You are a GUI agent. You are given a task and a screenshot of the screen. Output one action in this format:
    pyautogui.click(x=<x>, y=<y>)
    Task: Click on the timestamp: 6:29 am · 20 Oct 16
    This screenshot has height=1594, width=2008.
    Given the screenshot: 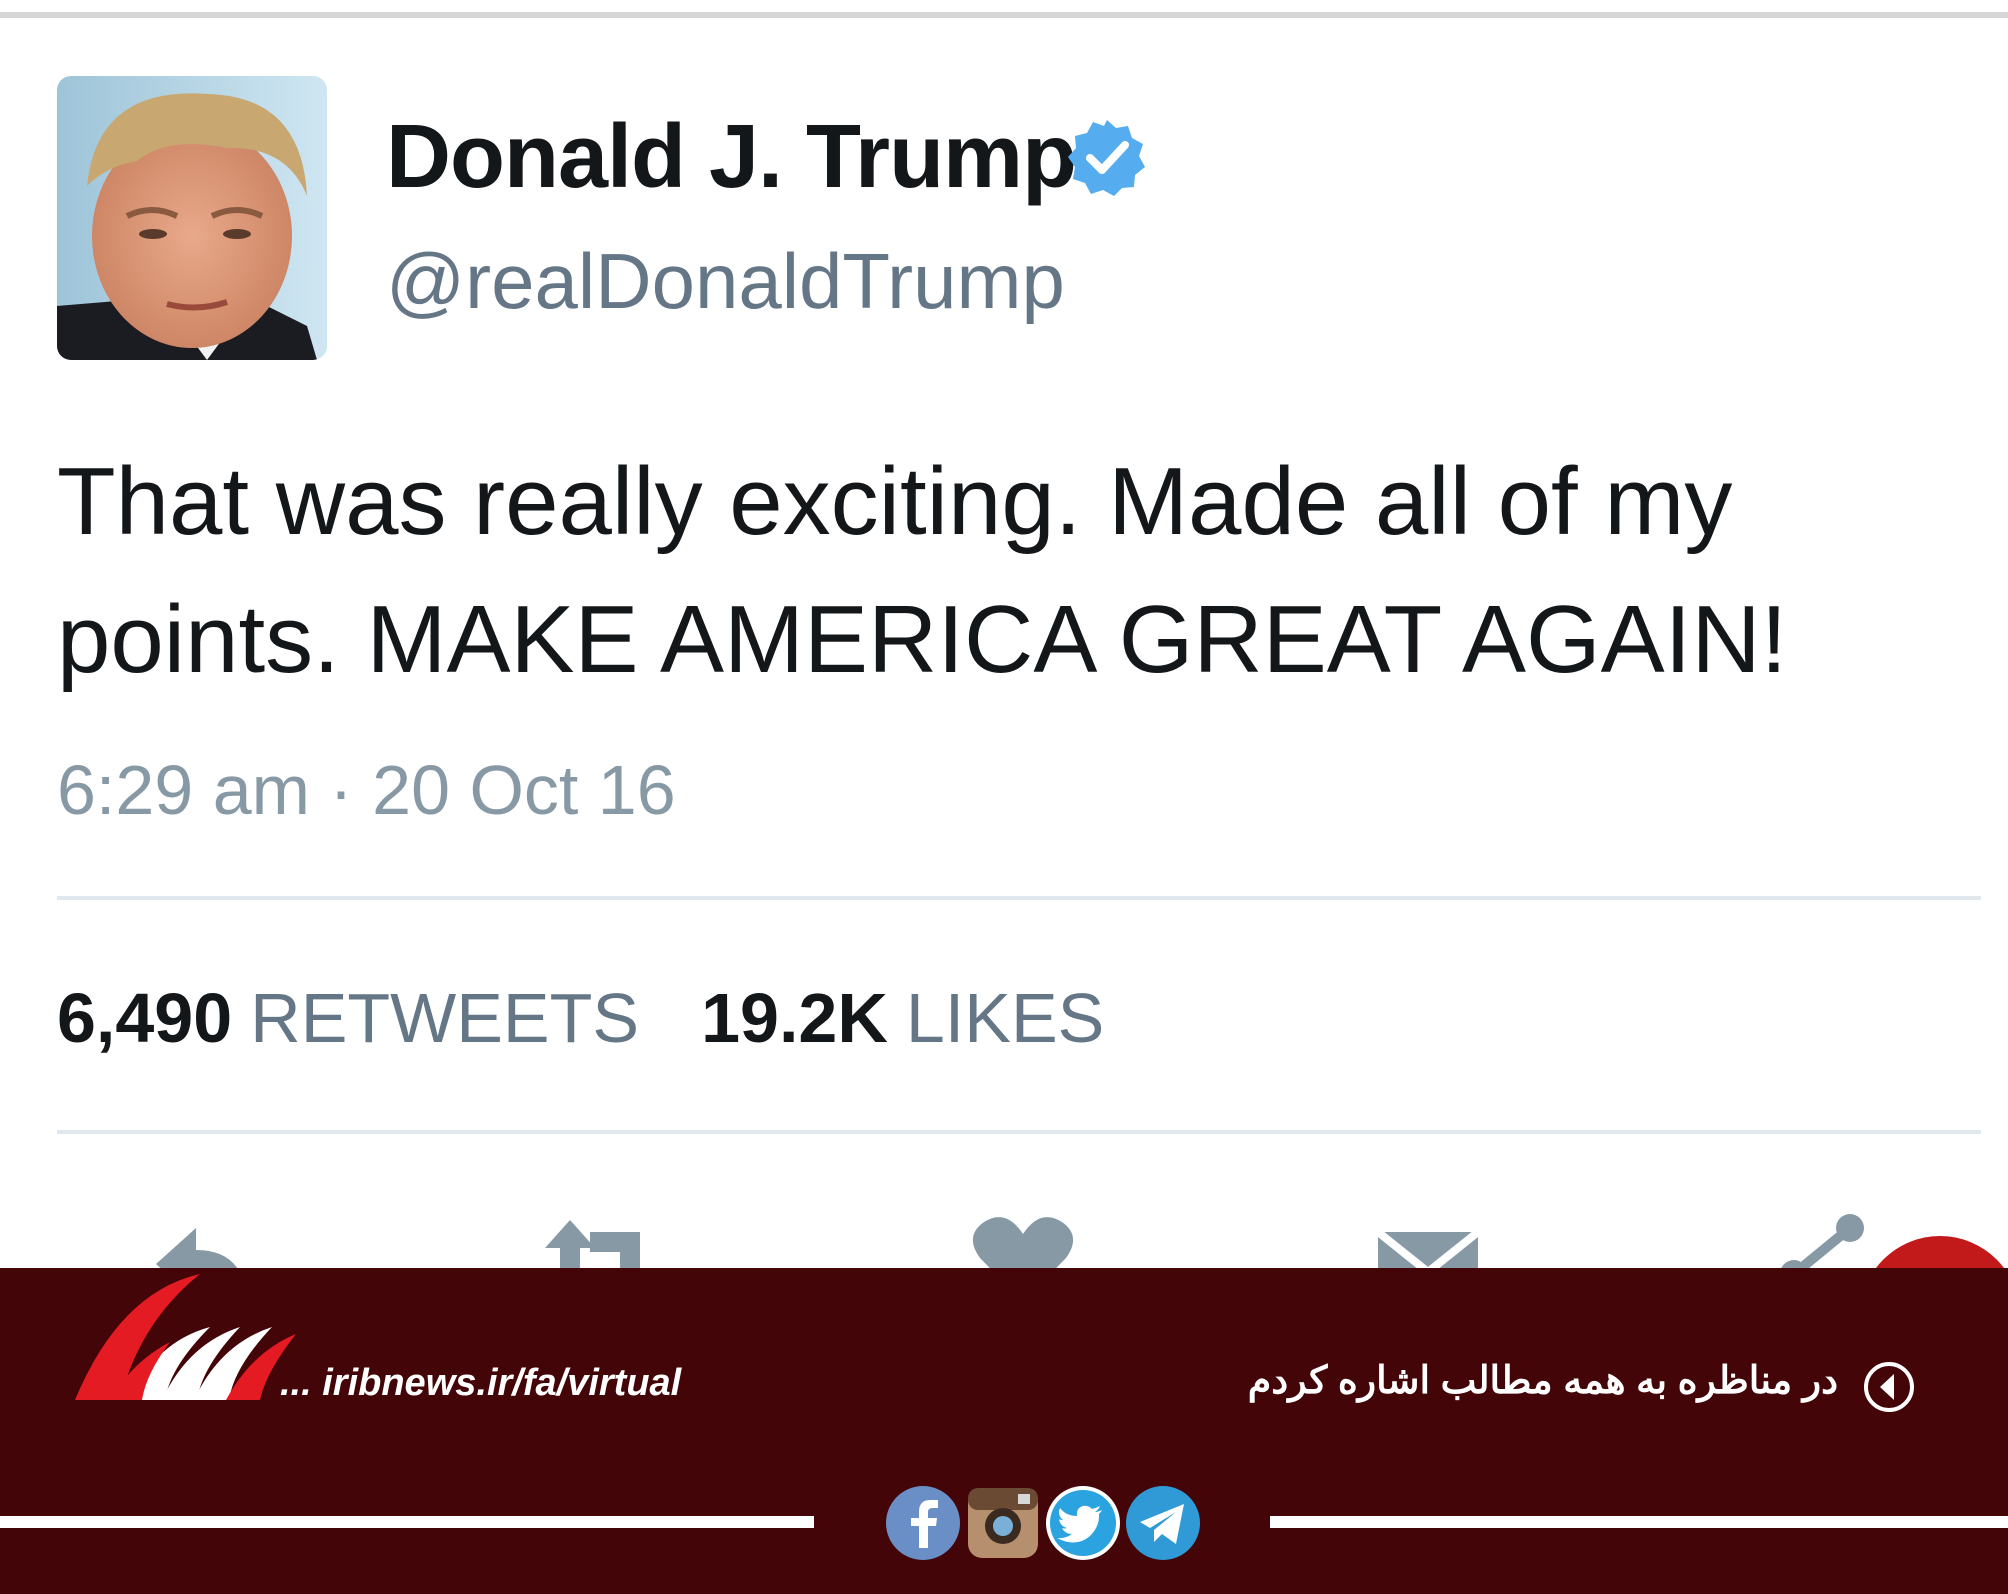 What is the action you would take?
    pyautogui.click(x=366, y=790)
    